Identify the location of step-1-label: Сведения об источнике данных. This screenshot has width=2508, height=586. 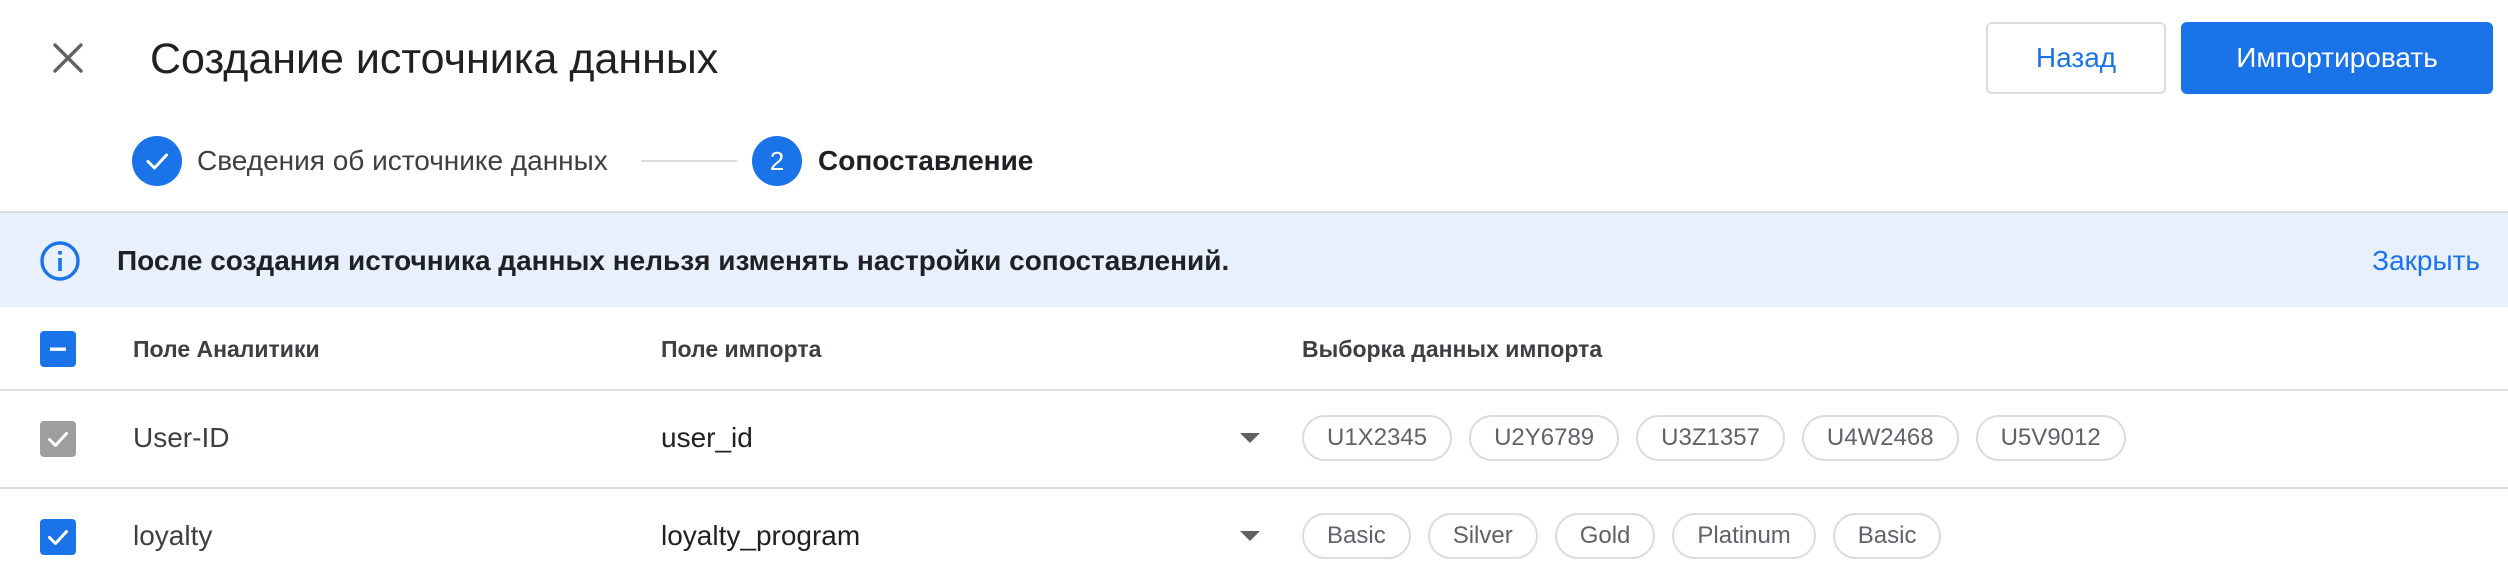
(402, 160).